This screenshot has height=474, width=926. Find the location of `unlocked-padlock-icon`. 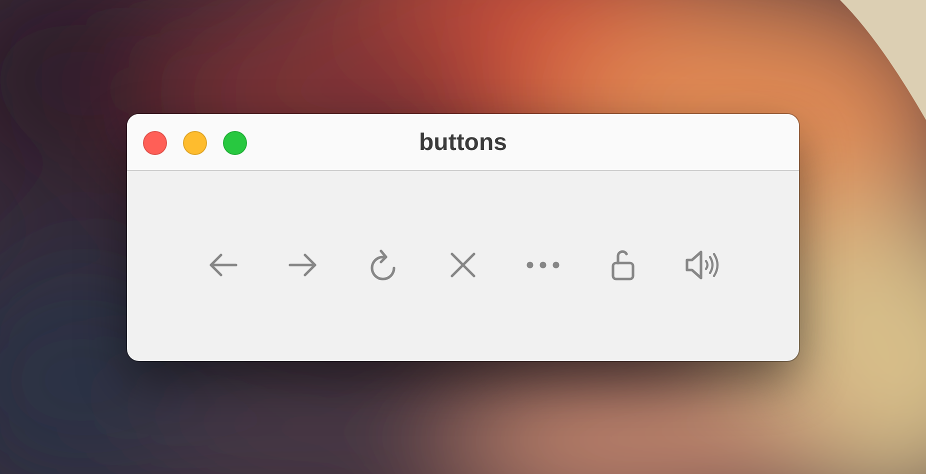

unlocked-padlock-icon is located at coordinates (623, 265).